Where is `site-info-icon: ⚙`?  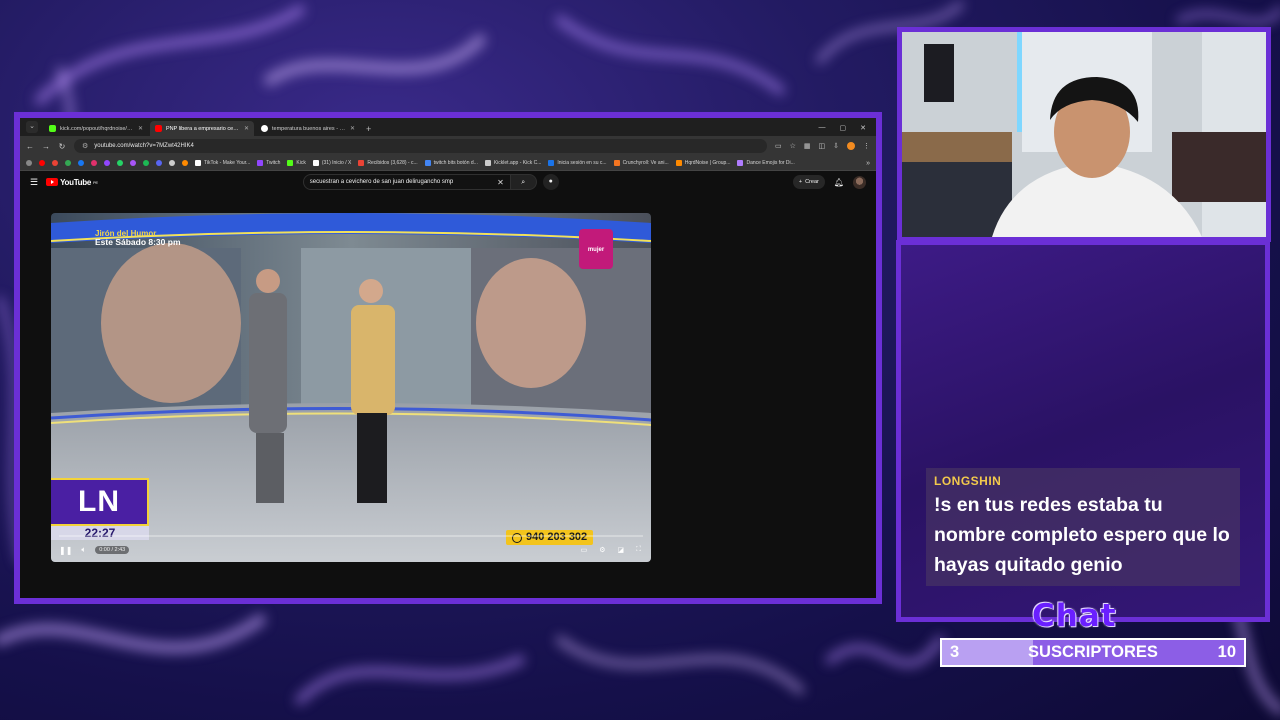 site-info-icon: ⚙ is located at coordinates (85, 146).